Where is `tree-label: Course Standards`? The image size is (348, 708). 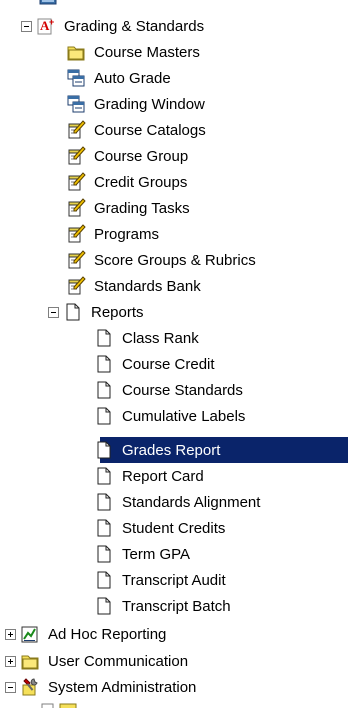 tree-label: Course Standards is located at coordinates (182, 390).